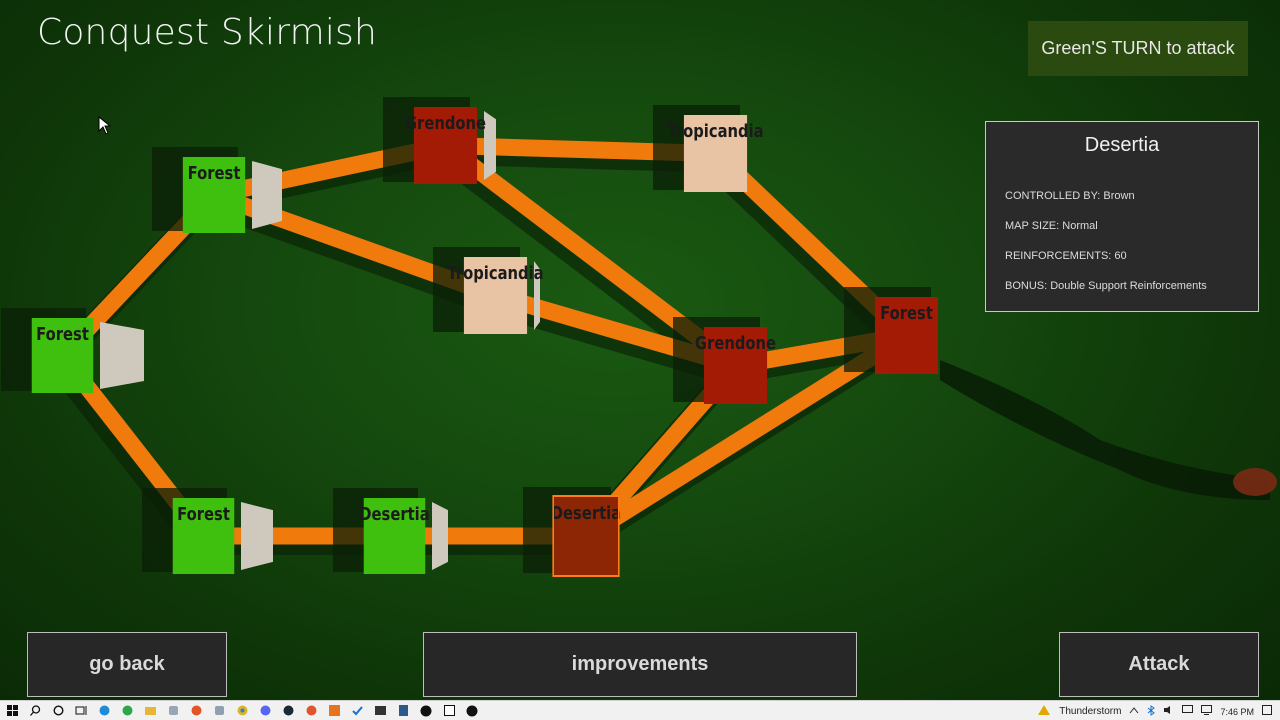 Image resolution: width=1280 pixels, height=720 pixels. What do you see at coordinates (196, 711) in the screenshot?
I see `firefox-icon` at bounding box center [196, 711].